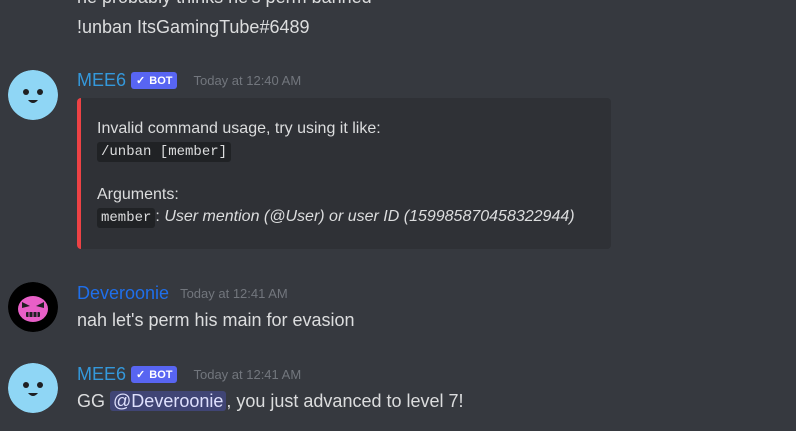 The height and width of the screenshot is (431, 796). What do you see at coordinates (345, 401) in the screenshot?
I see `message-text-suffix: , you just advanced to level 7!` at bounding box center [345, 401].